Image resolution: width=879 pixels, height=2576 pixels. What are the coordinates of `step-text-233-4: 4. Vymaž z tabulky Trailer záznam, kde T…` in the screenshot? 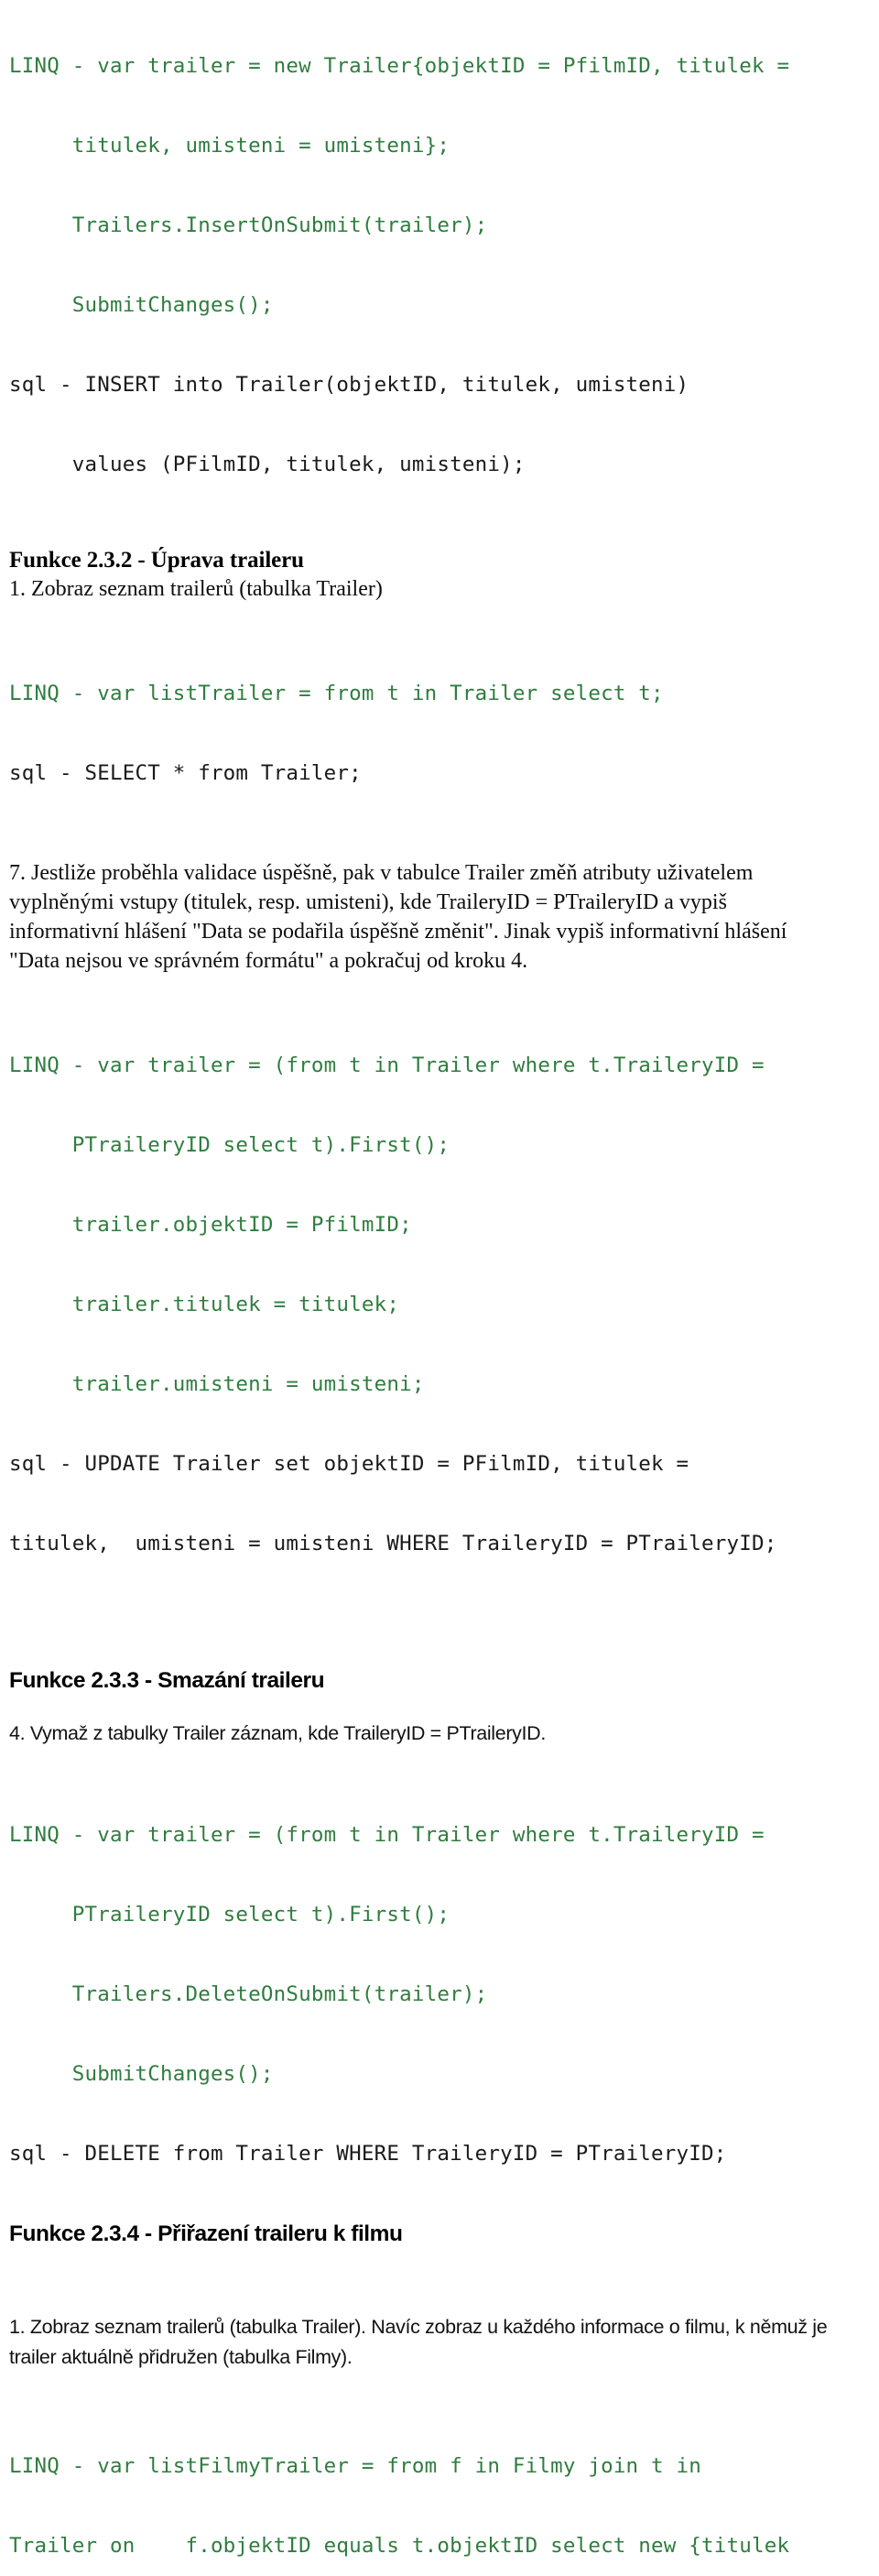 It's located at (277, 1733).